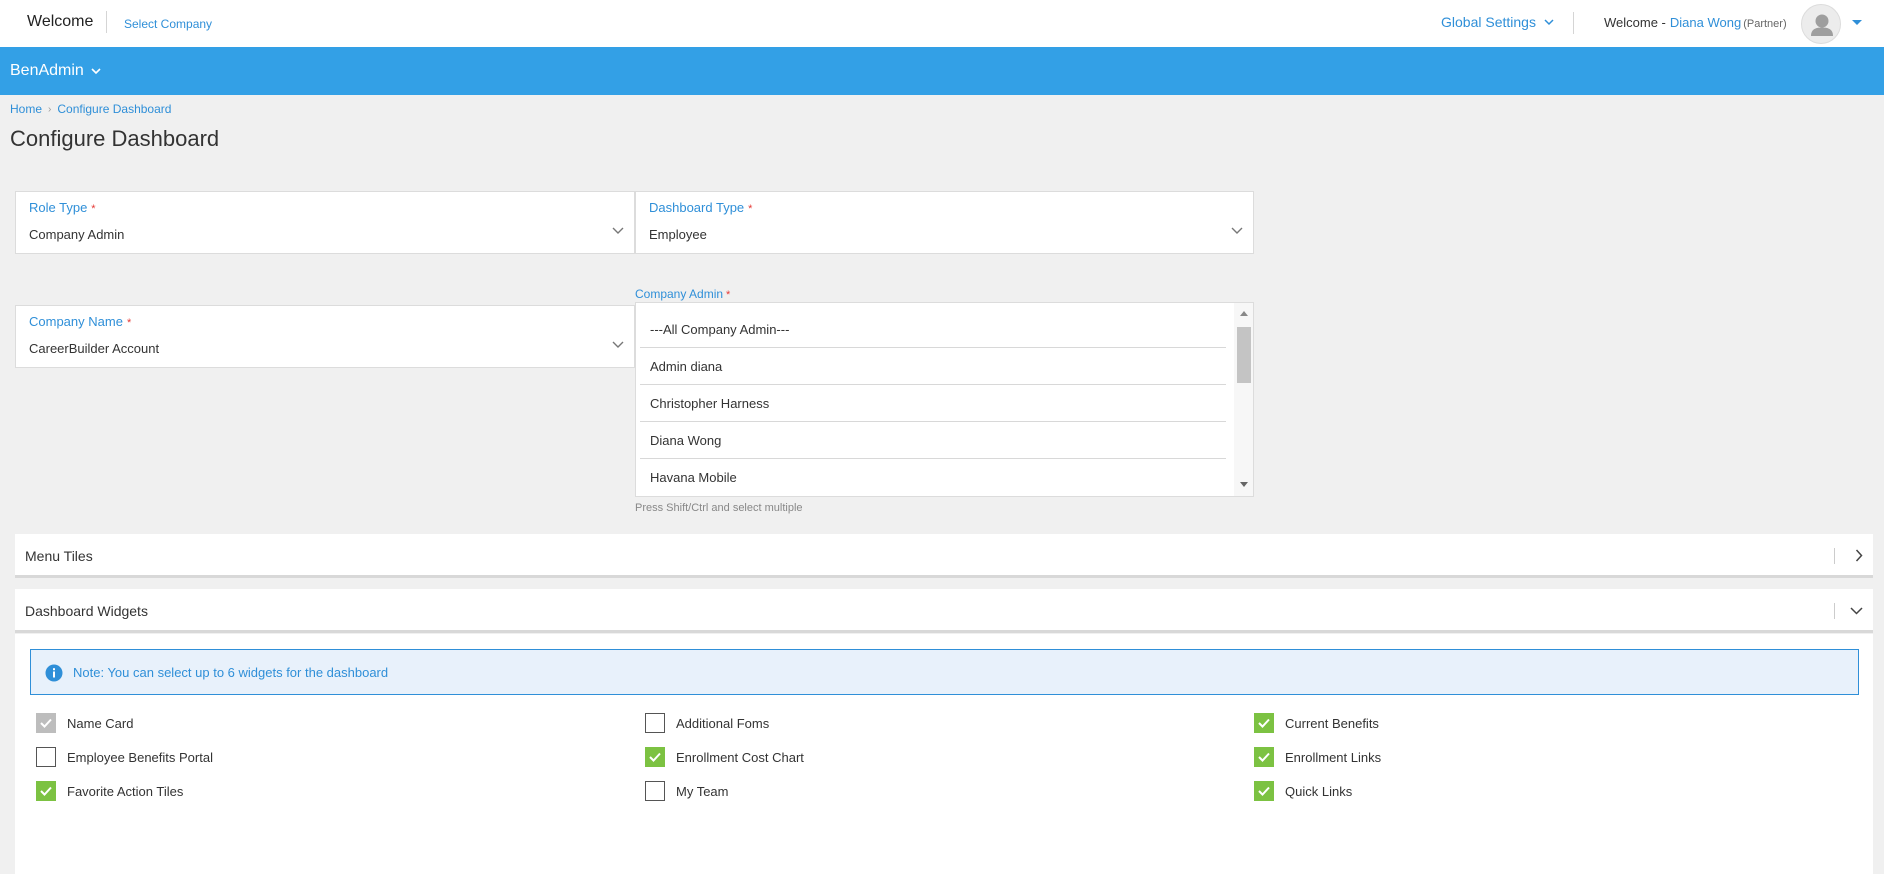 The image size is (1884, 874). What do you see at coordinates (719, 508) in the screenshot?
I see `multiselect-hint: Press Shift/Ctrl and select multiple` at bounding box center [719, 508].